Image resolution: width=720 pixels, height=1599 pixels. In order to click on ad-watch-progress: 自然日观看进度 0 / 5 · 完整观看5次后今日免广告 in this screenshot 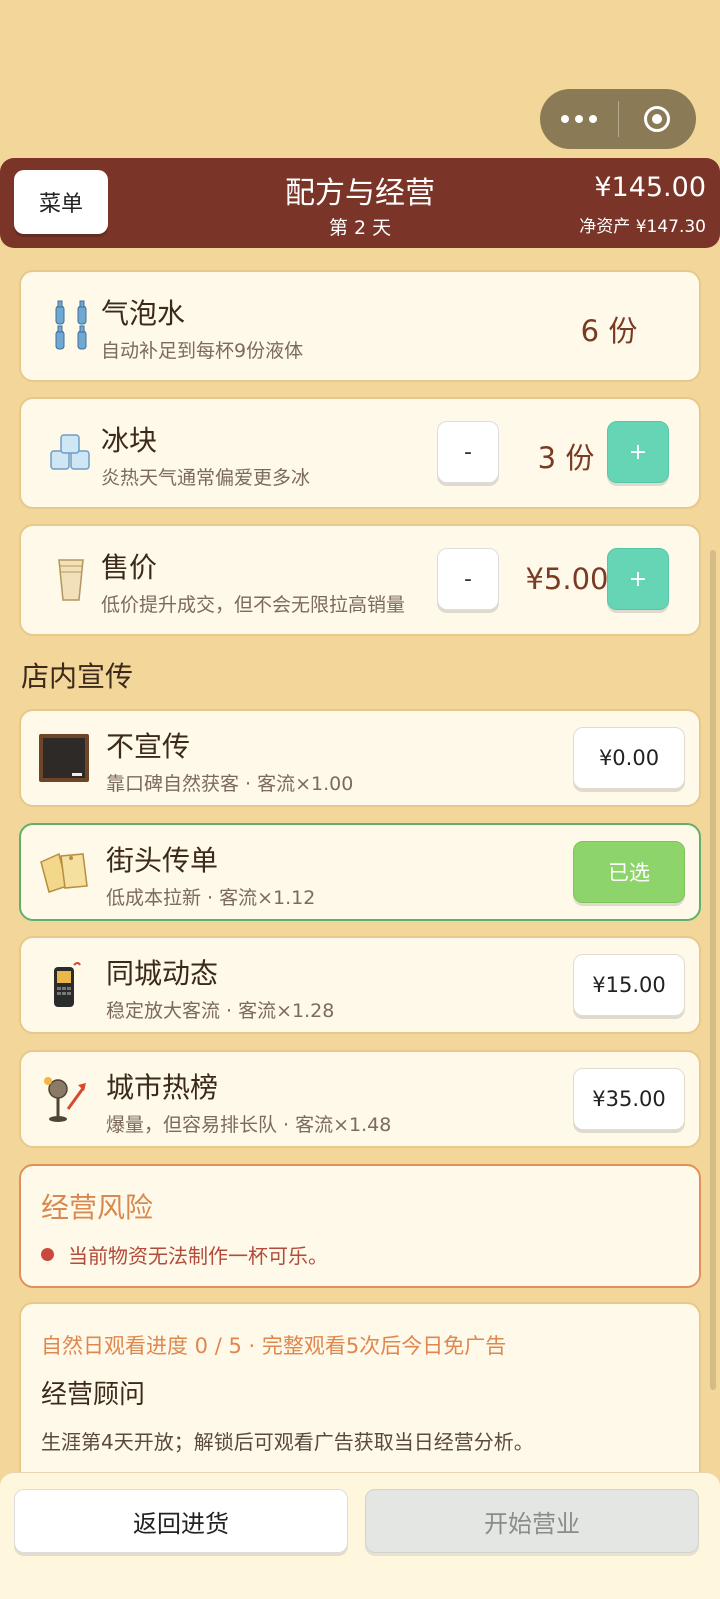, I will do `click(274, 1346)`.